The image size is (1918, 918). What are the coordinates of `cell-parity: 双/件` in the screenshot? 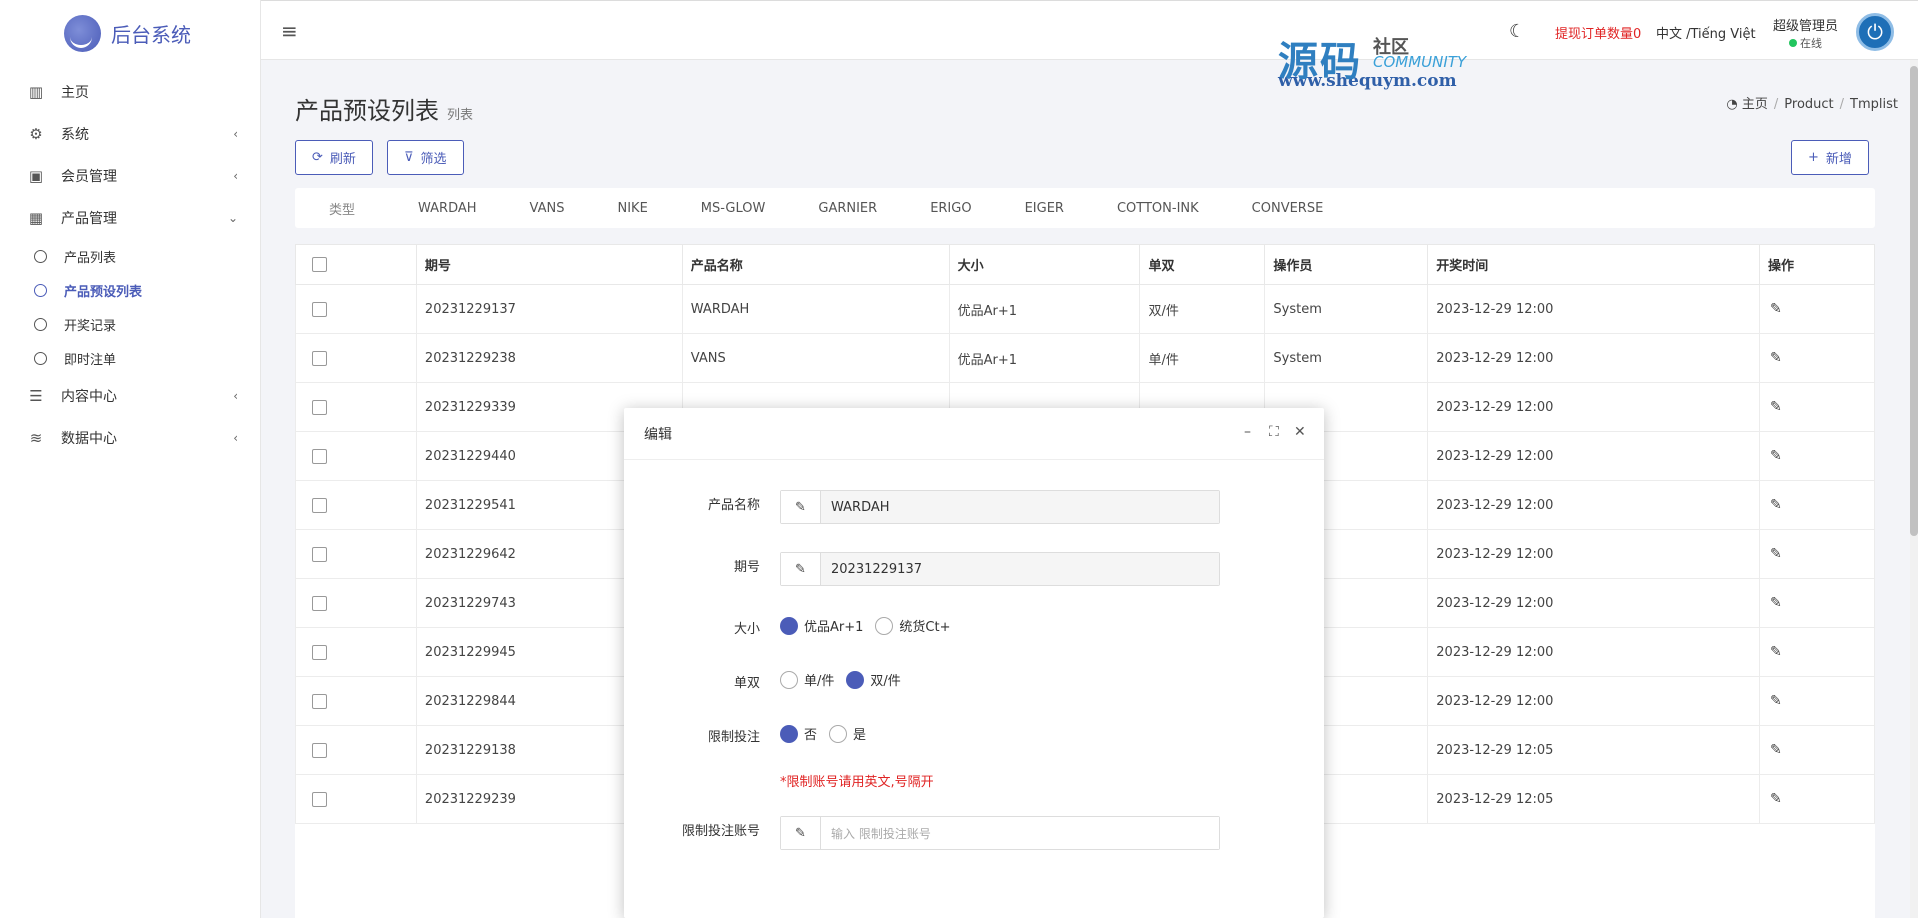 It's located at (1202, 309).